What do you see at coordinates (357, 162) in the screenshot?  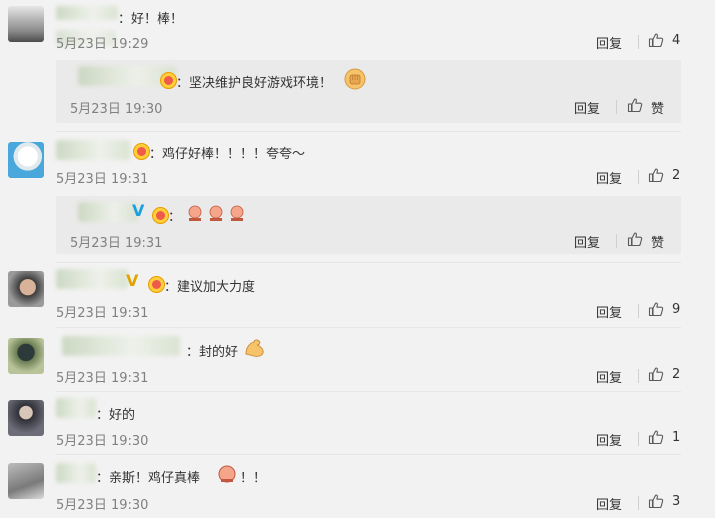 I see `comment-row: ：鸡仔好棒！！！！夸夸～ 5月23日 19:31 回复 2` at bounding box center [357, 162].